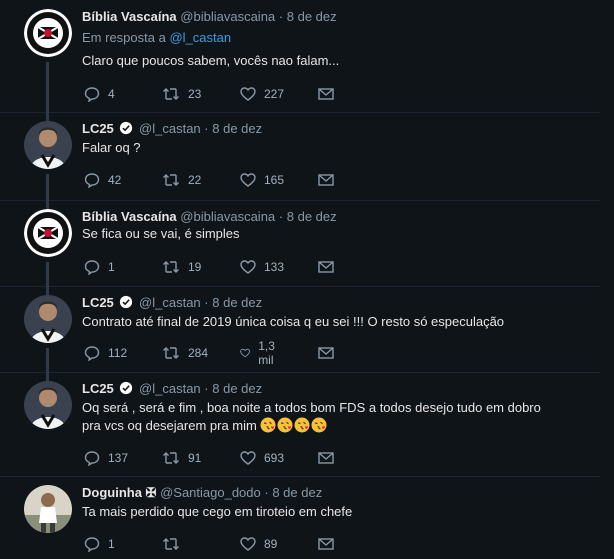 The width and height of the screenshot is (614, 559). I want to click on like-button: 1,3 mil, so click(260, 353).